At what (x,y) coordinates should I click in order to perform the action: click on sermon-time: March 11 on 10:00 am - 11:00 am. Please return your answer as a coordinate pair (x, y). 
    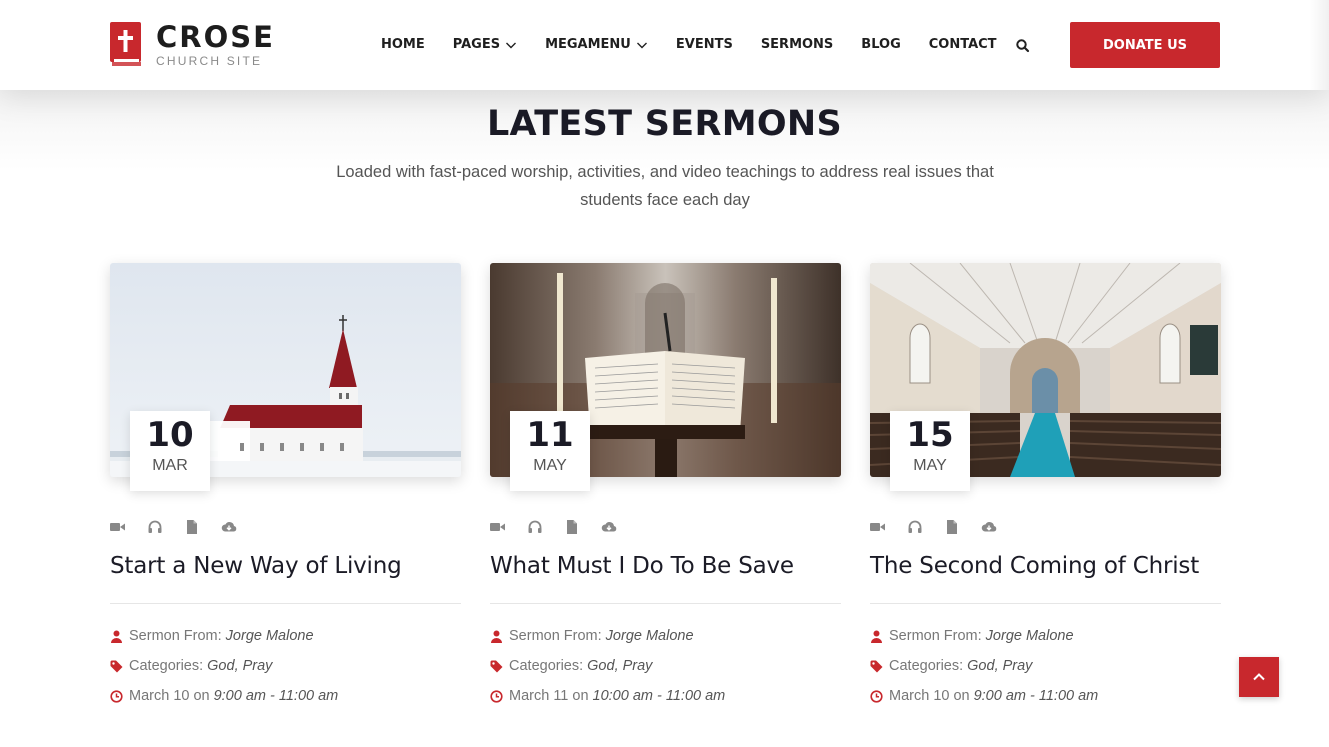
    Looking at the image, I should click on (607, 696).